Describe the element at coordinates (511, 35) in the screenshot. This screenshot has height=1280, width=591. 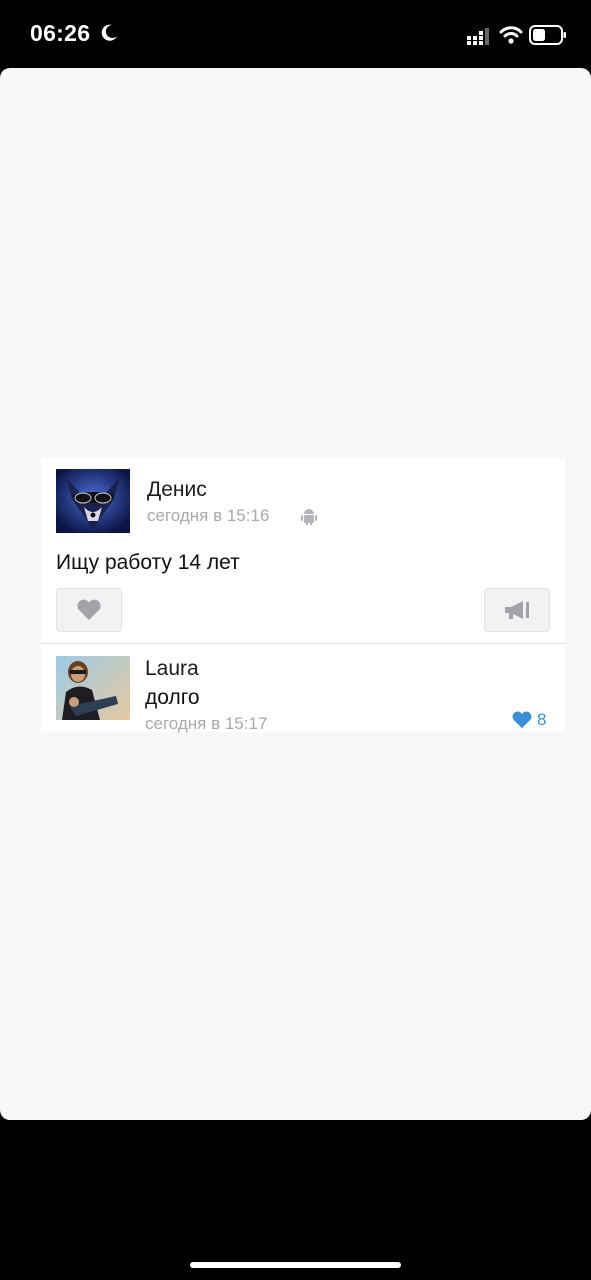
I see `wifi-icon` at that location.